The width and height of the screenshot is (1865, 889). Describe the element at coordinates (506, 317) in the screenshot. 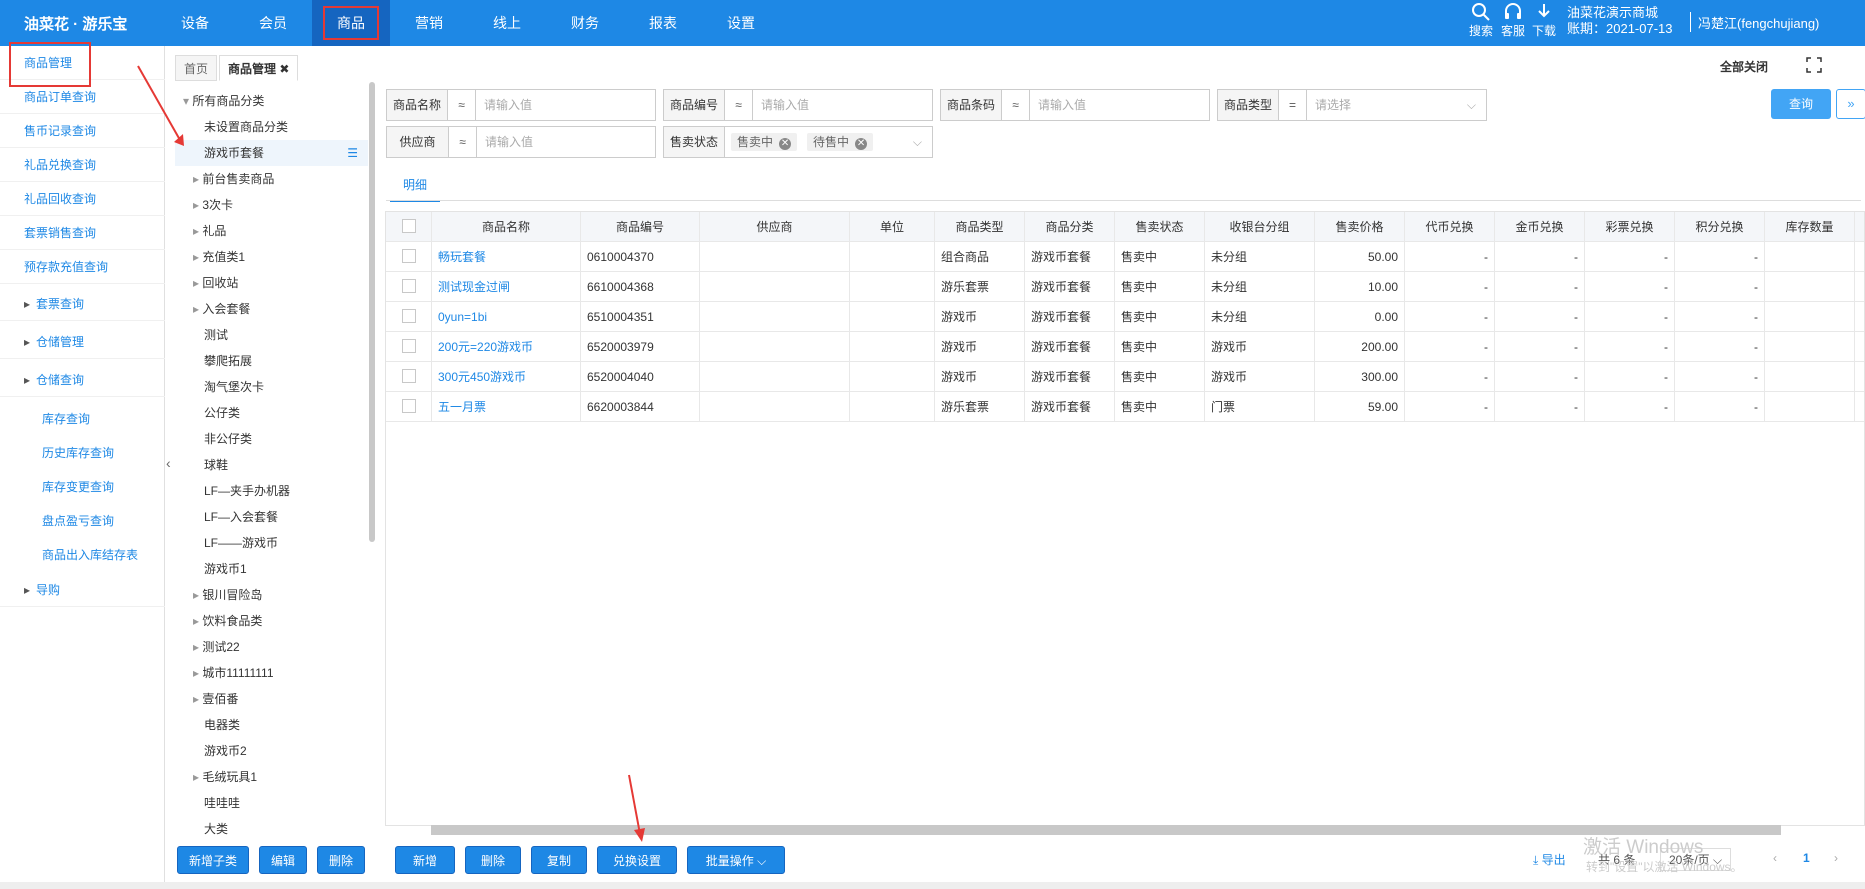

I see `product-name-link: 0yun=1bi` at that location.